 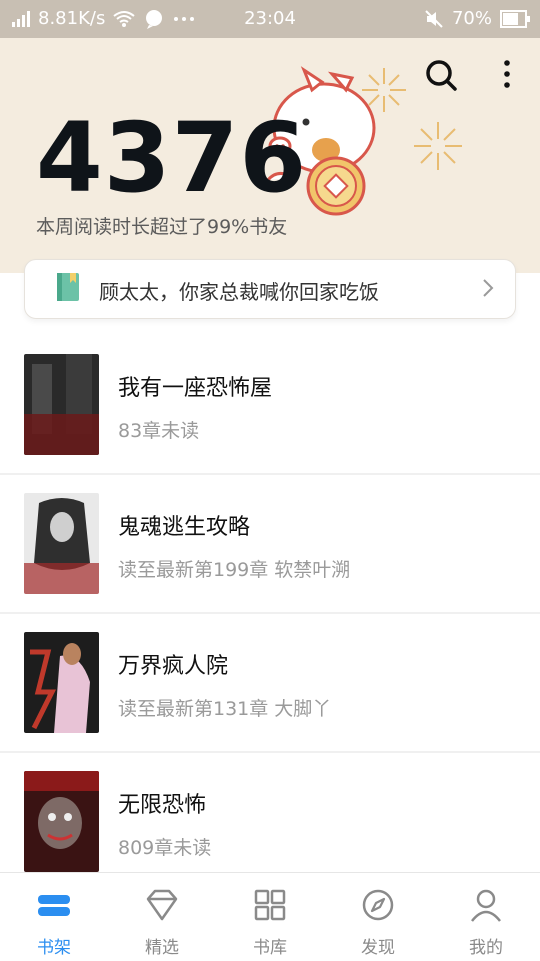 I want to click on tab-featured: 精选, so click(x=162, y=917).